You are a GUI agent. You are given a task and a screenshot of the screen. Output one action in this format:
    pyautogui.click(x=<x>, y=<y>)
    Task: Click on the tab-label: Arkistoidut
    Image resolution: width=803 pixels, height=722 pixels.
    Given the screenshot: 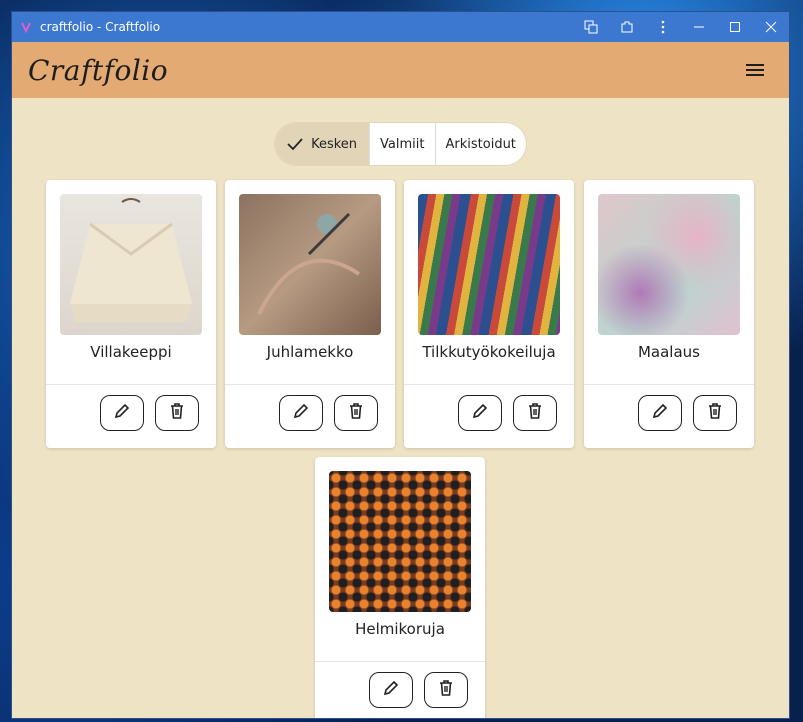 What is the action you would take?
    pyautogui.click(x=480, y=144)
    